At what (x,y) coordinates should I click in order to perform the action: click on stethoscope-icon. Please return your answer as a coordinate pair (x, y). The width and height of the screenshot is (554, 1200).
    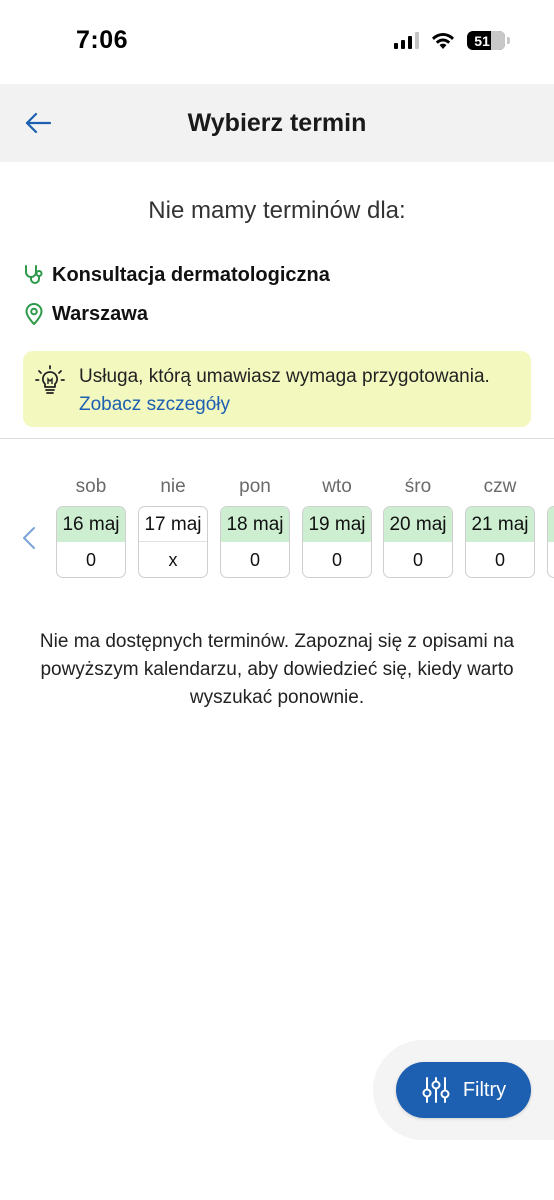
    Looking at the image, I should click on (34, 275).